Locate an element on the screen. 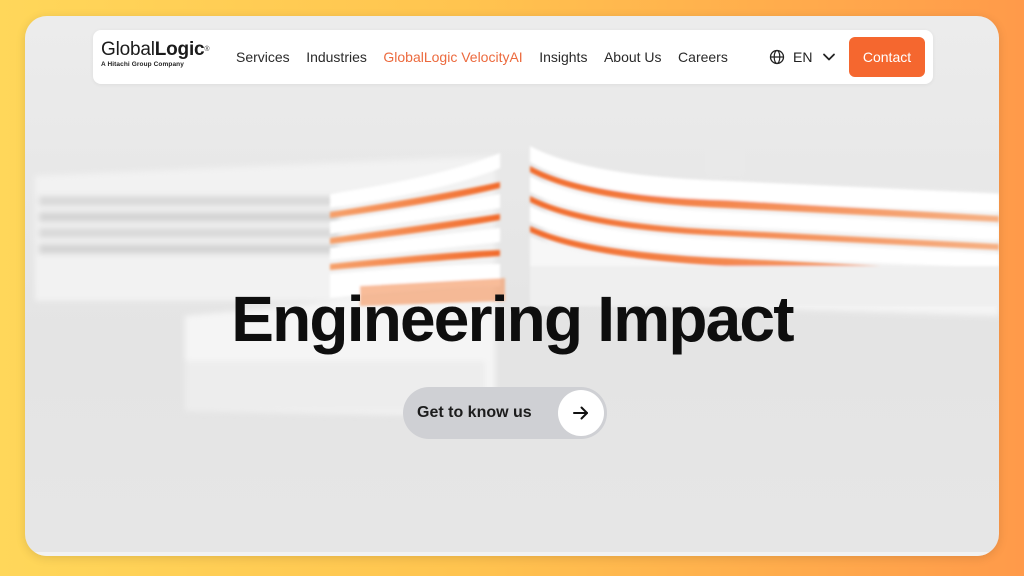 Image resolution: width=1024 pixels, height=576 pixels. logo-tagline: A Hitachi Group Company is located at coordinates (142, 64).